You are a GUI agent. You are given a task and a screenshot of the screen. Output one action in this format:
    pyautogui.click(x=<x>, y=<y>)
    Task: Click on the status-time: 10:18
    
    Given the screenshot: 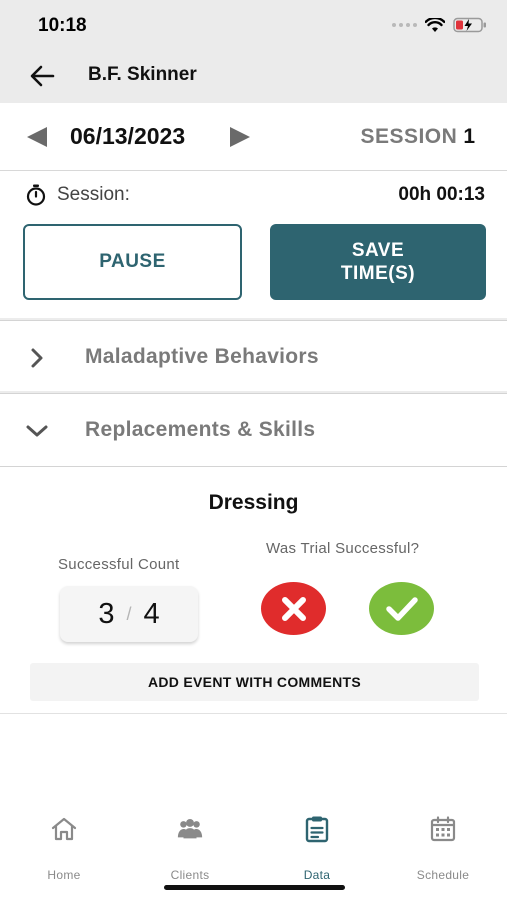 What is the action you would take?
    pyautogui.click(x=62, y=25)
    